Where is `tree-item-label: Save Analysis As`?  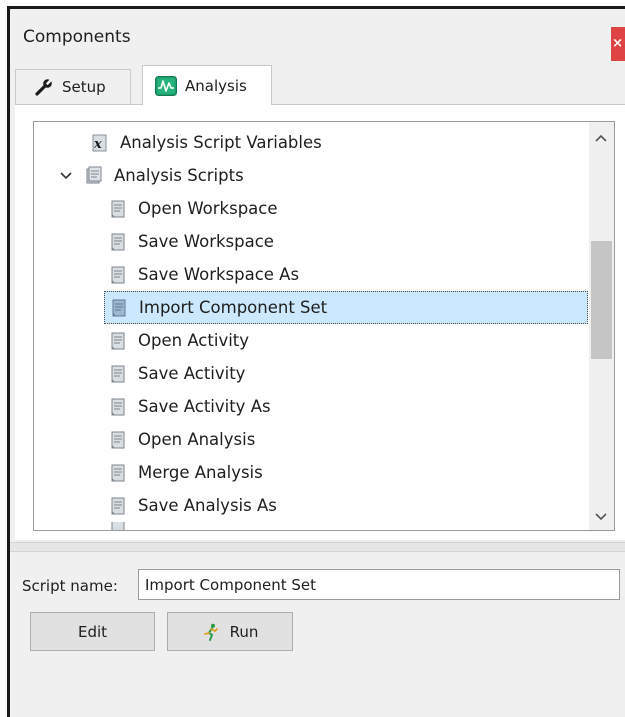 tree-item-label: Save Analysis As is located at coordinates (207, 505).